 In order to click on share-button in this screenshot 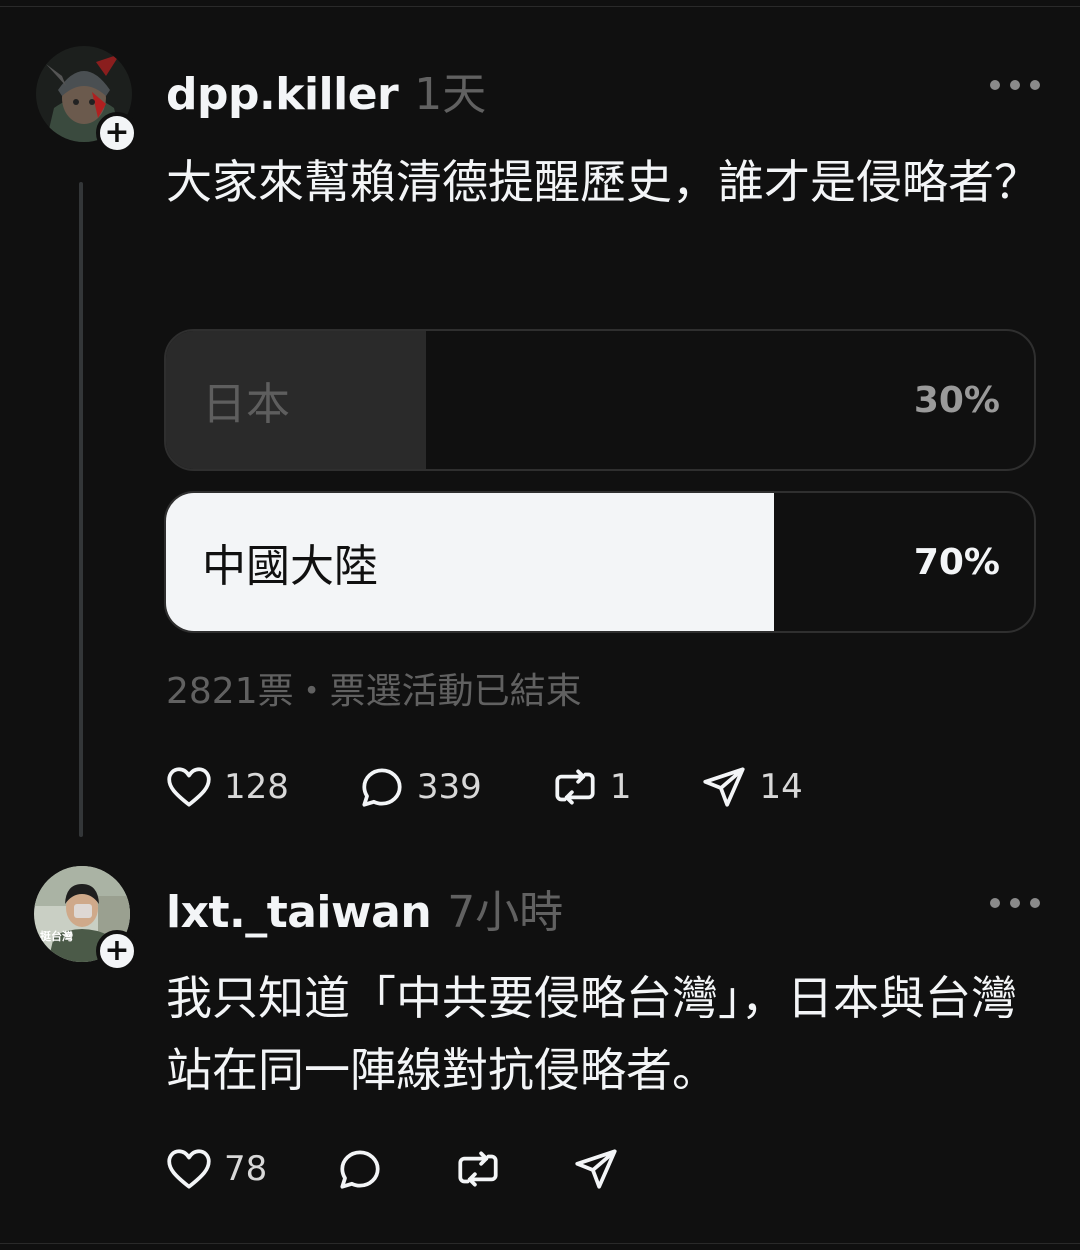, I will do `click(596, 1169)`.